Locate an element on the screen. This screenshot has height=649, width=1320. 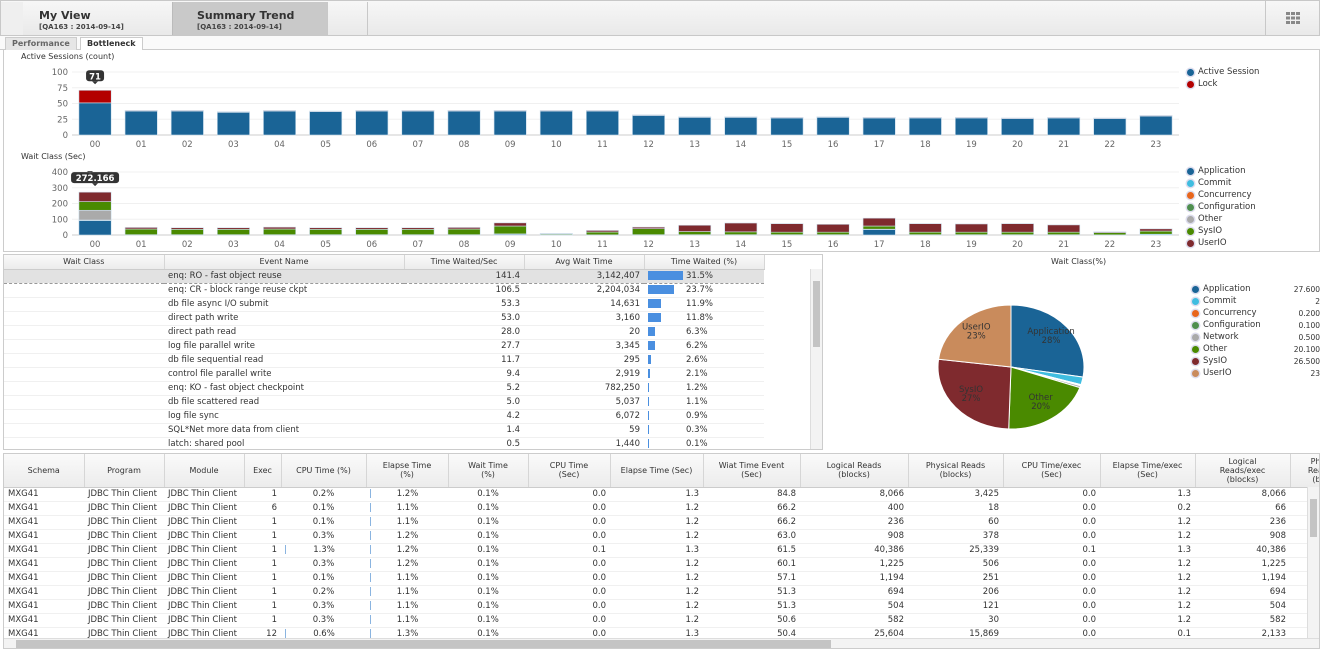
legend-item: Application 27.600 is located at coordinates (1256, 289).